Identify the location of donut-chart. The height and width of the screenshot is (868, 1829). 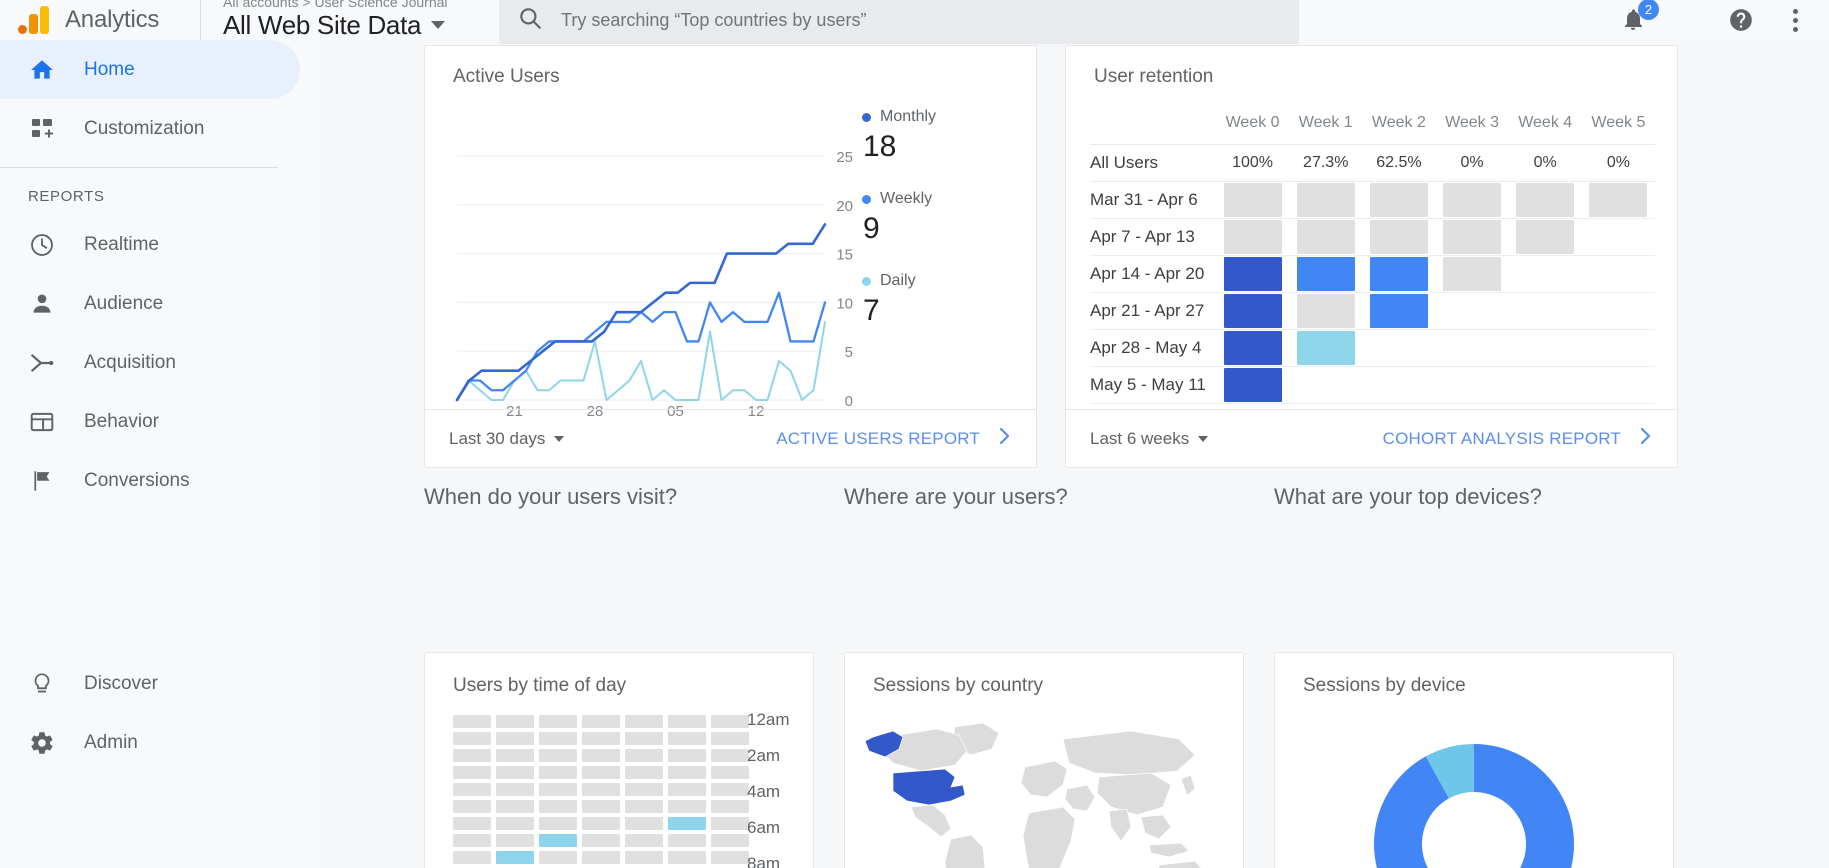
(1474, 793).